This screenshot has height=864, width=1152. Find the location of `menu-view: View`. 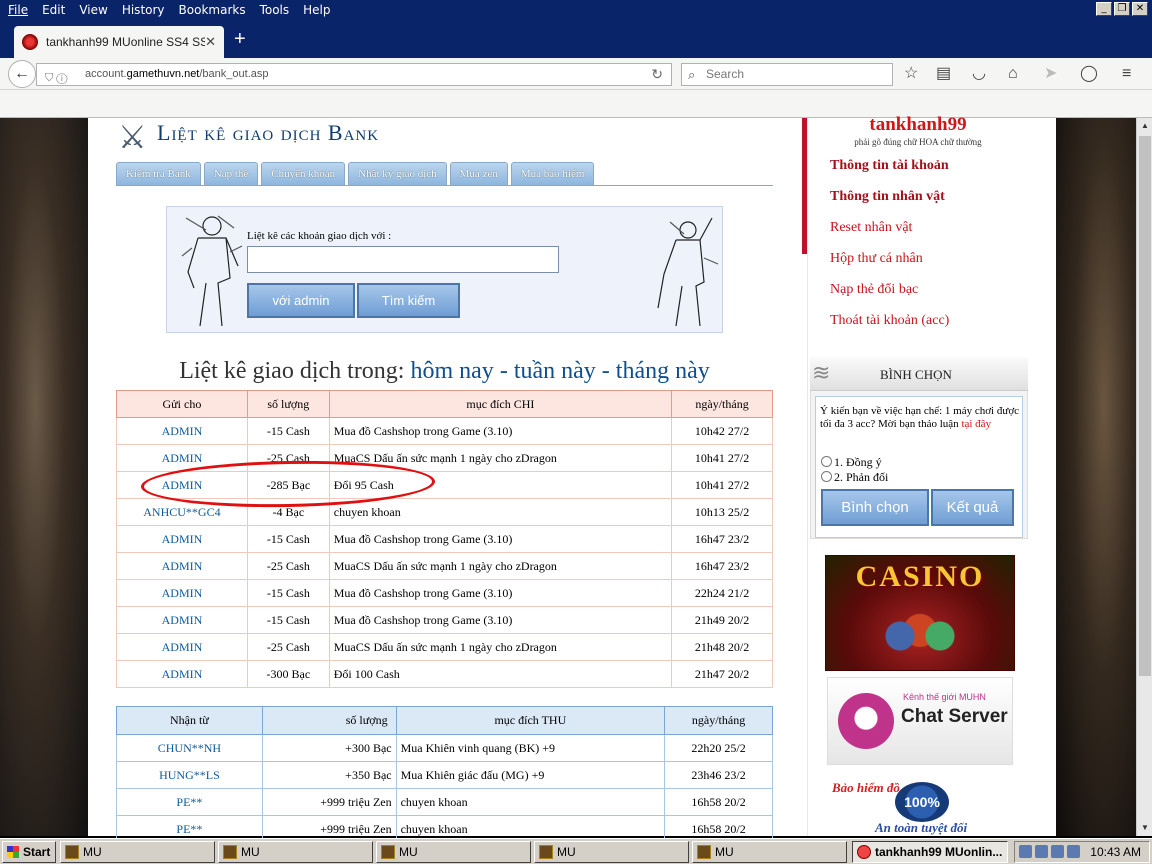

menu-view: View is located at coordinates (92, 10).